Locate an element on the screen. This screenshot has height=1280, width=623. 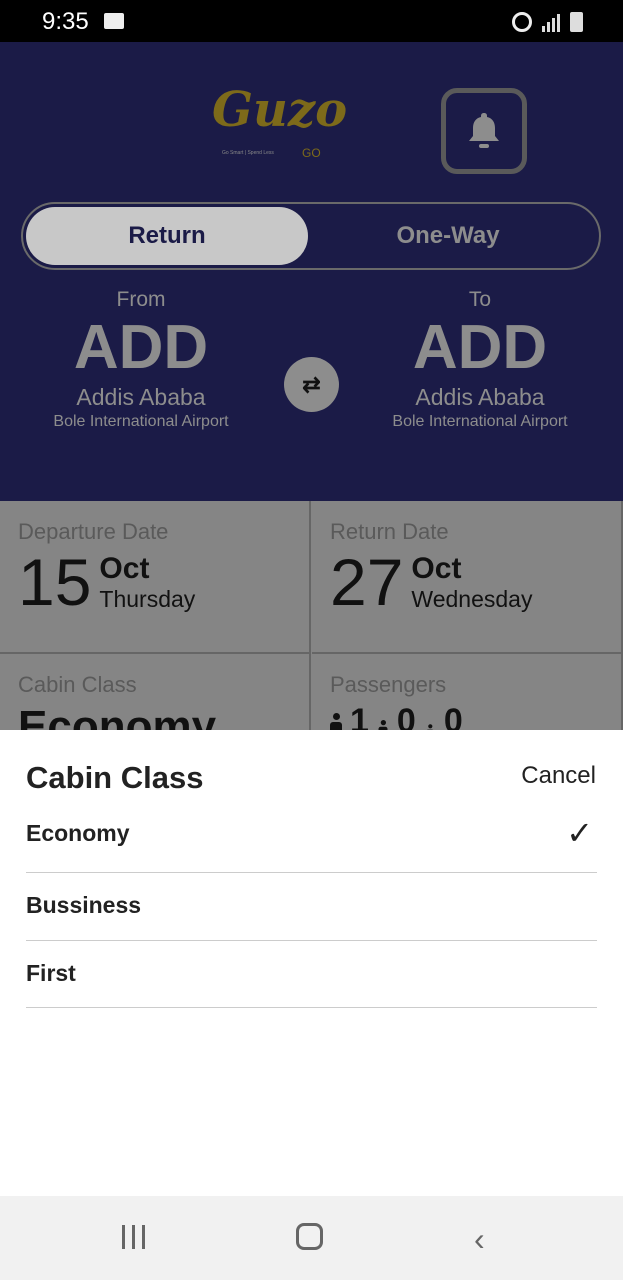
swap-airports-button: ⇄ is located at coordinates (311, 384).